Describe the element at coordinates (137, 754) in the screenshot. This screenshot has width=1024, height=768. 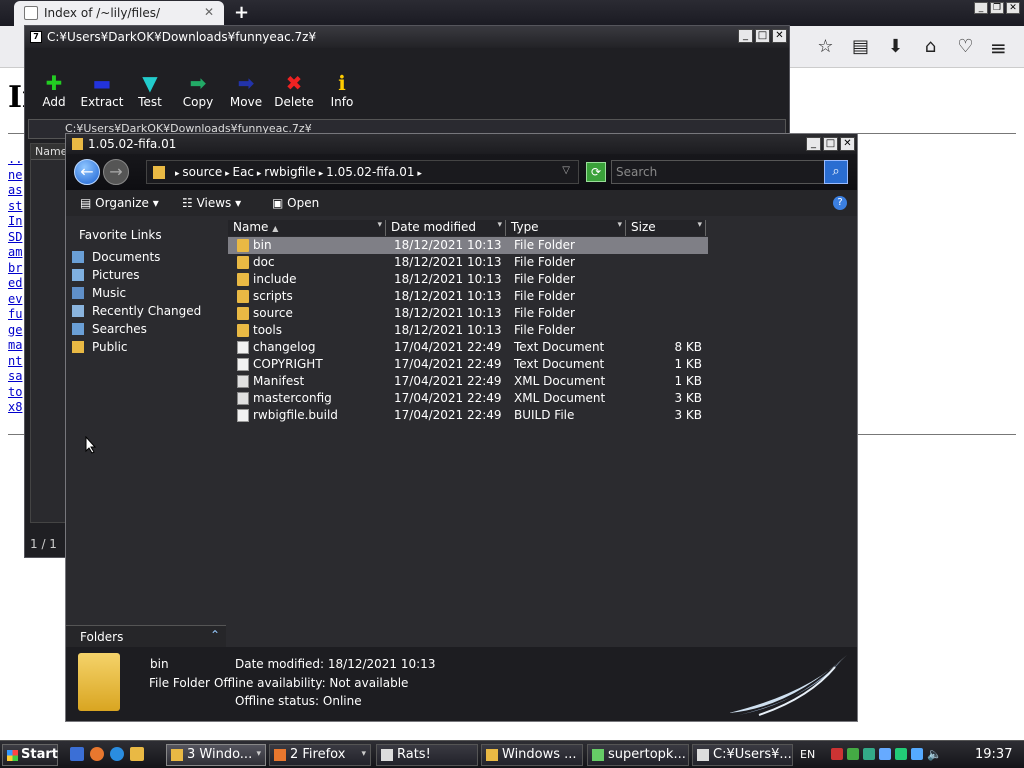
I see `explorer-icon` at that location.